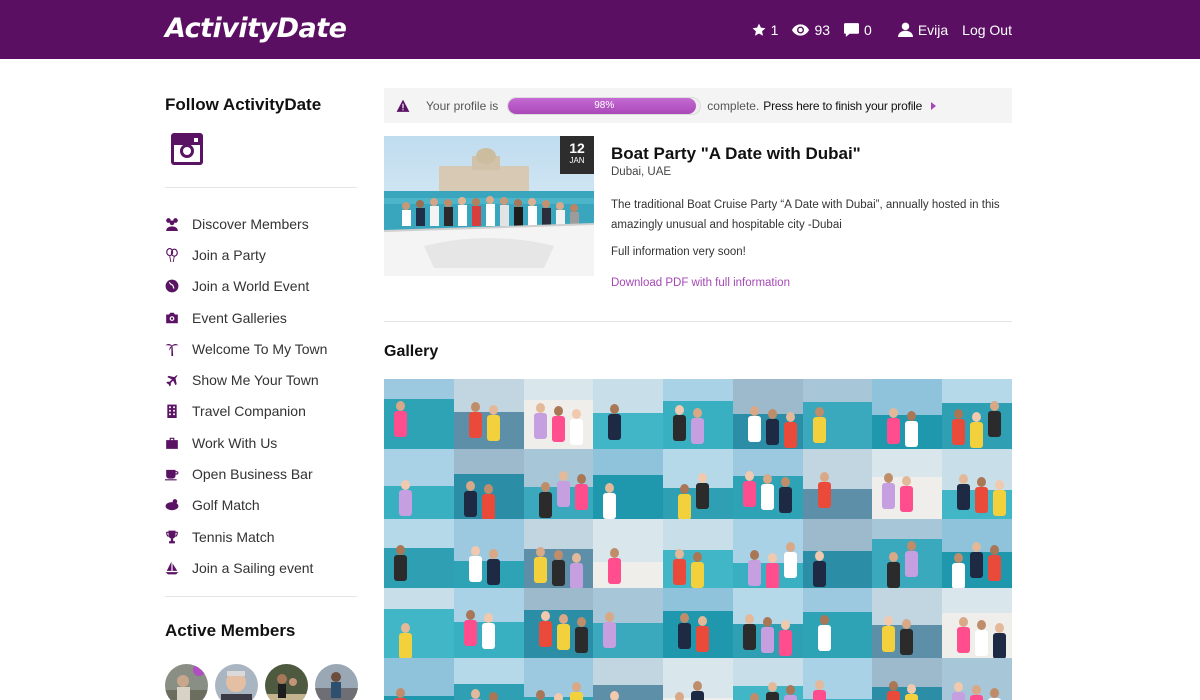 The height and width of the screenshot is (700, 1200). What do you see at coordinates (246, 286) in the screenshot?
I see `sidebar-item-world-event: Join a World Event` at bounding box center [246, 286].